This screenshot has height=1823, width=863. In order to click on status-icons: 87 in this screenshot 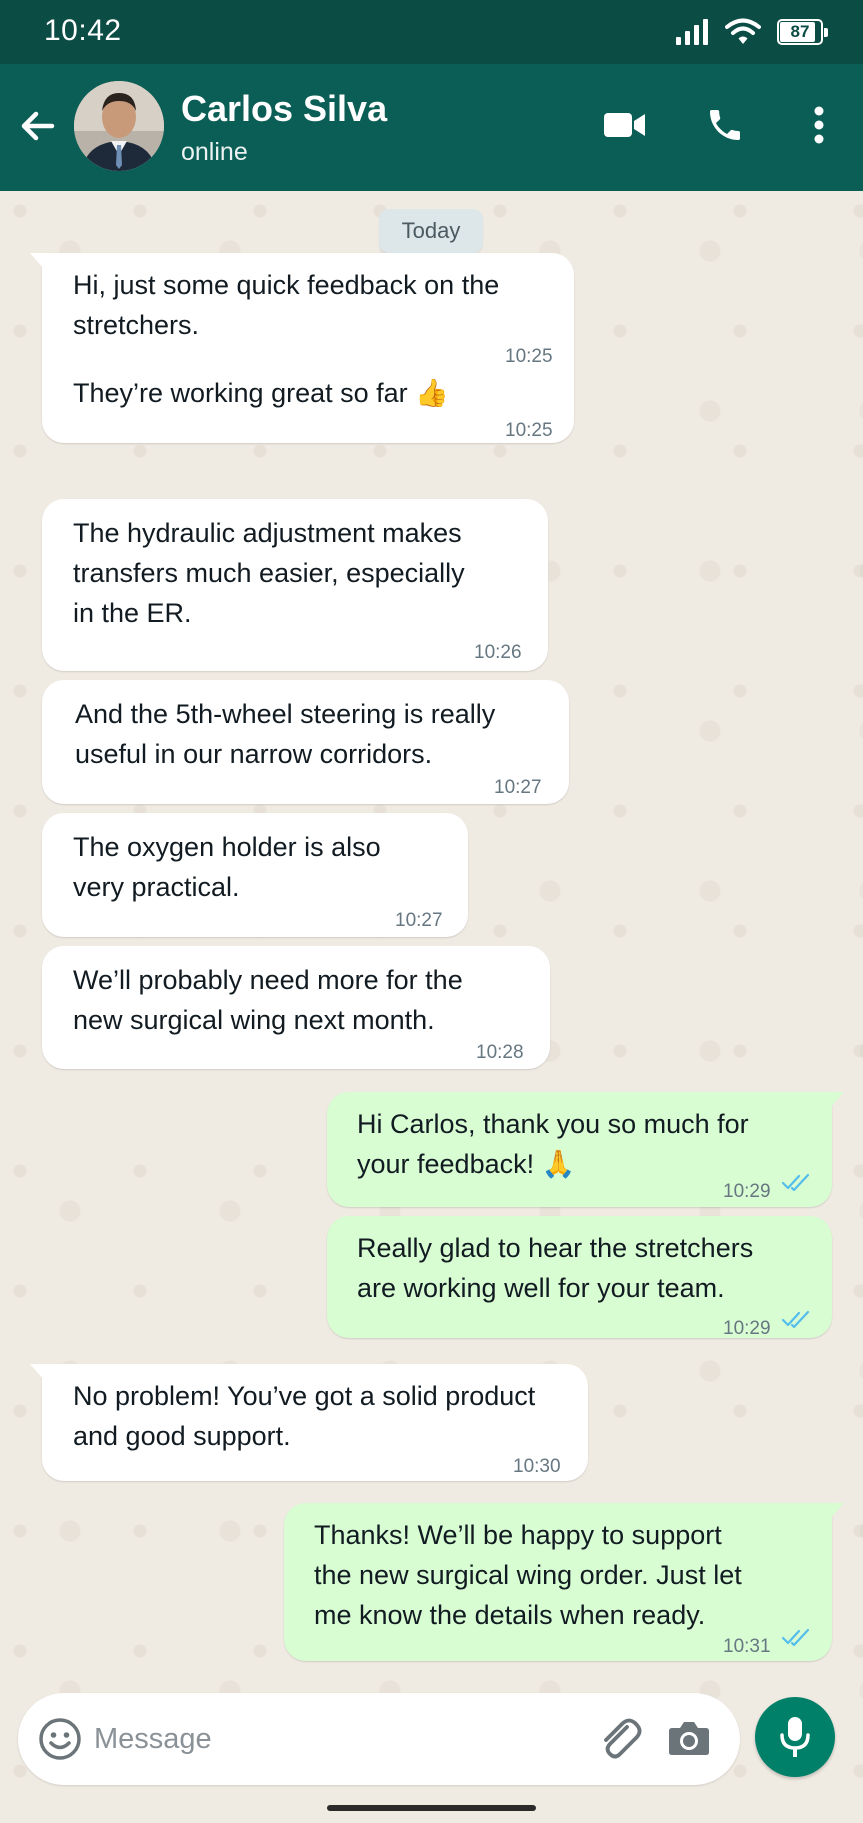, I will do `click(751, 32)`.